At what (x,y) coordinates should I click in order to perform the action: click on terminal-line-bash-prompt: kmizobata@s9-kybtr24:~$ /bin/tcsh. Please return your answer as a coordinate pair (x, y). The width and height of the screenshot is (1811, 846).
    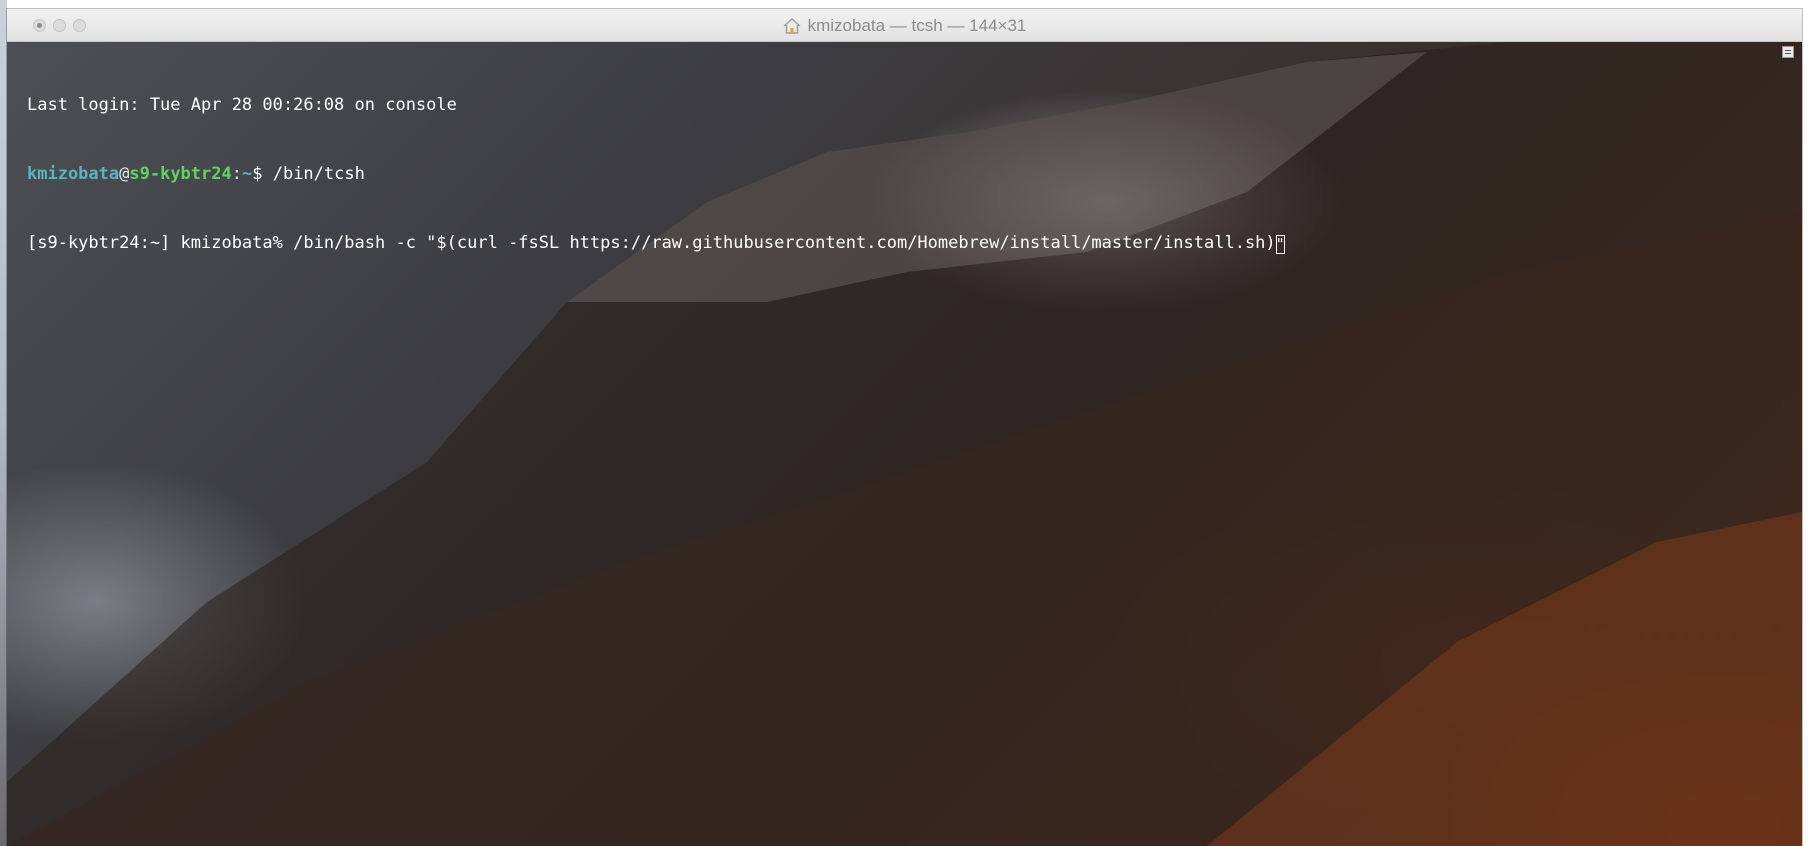
    Looking at the image, I should click on (894, 174).